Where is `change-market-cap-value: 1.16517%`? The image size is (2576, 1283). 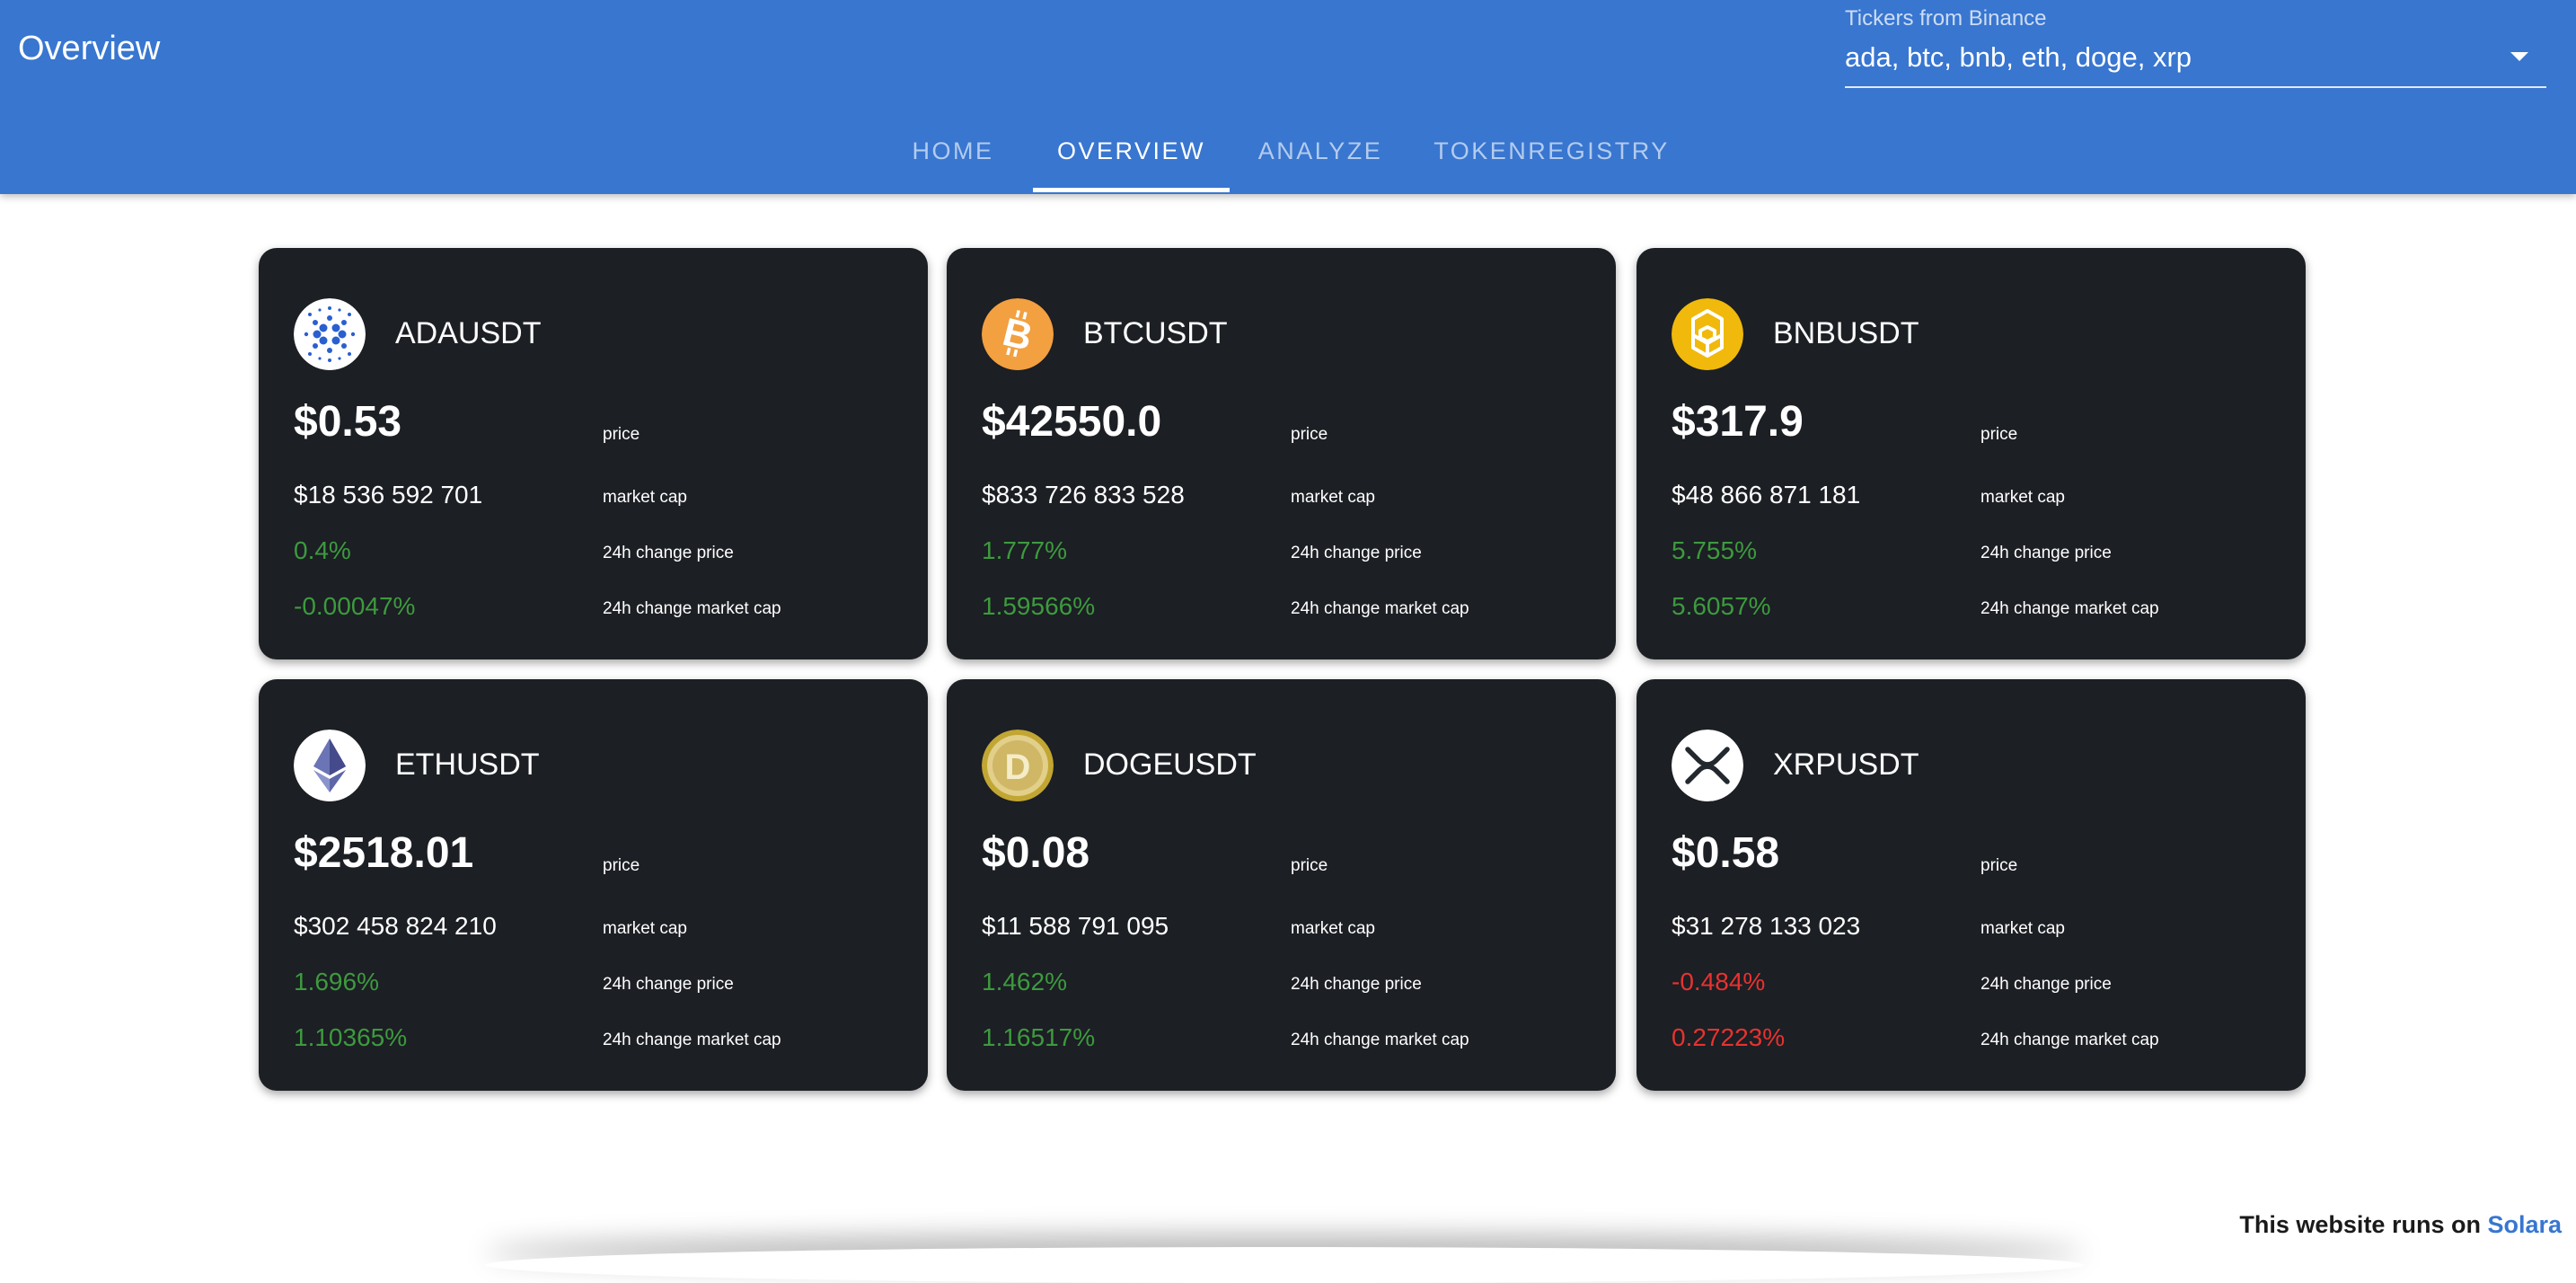
change-market-cap-value: 1.16517% is located at coordinates (1039, 1037).